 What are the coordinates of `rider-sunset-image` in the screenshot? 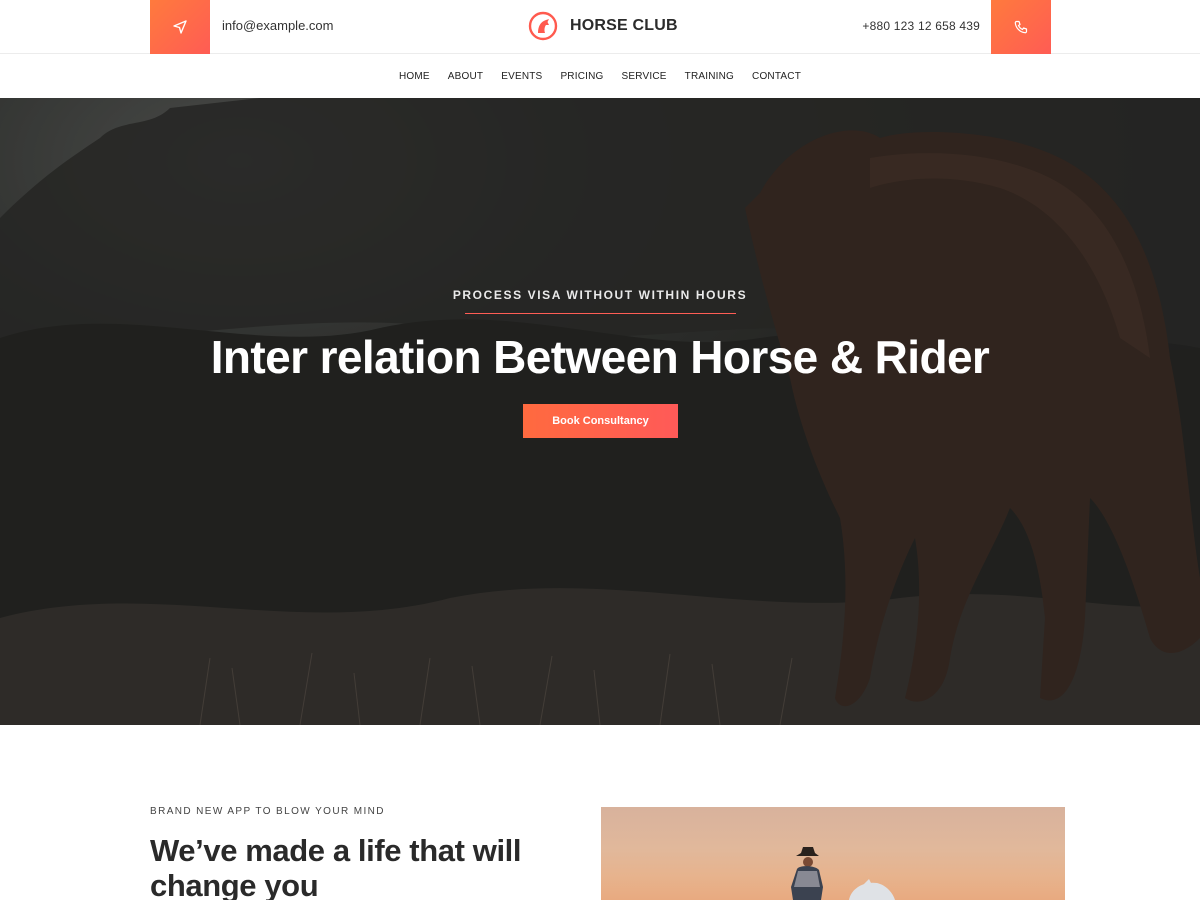 It's located at (833, 853).